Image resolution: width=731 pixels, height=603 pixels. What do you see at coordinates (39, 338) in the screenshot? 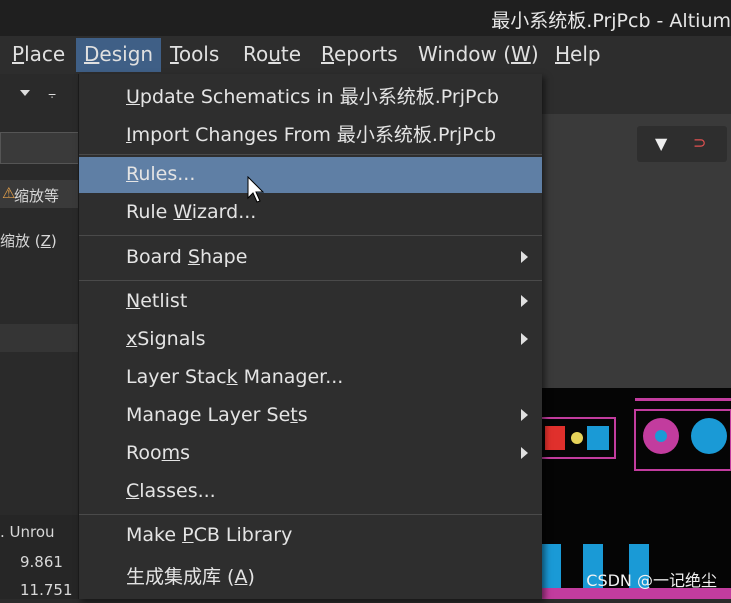
I see `panel-row-highlight` at bounding box center [39, 338].